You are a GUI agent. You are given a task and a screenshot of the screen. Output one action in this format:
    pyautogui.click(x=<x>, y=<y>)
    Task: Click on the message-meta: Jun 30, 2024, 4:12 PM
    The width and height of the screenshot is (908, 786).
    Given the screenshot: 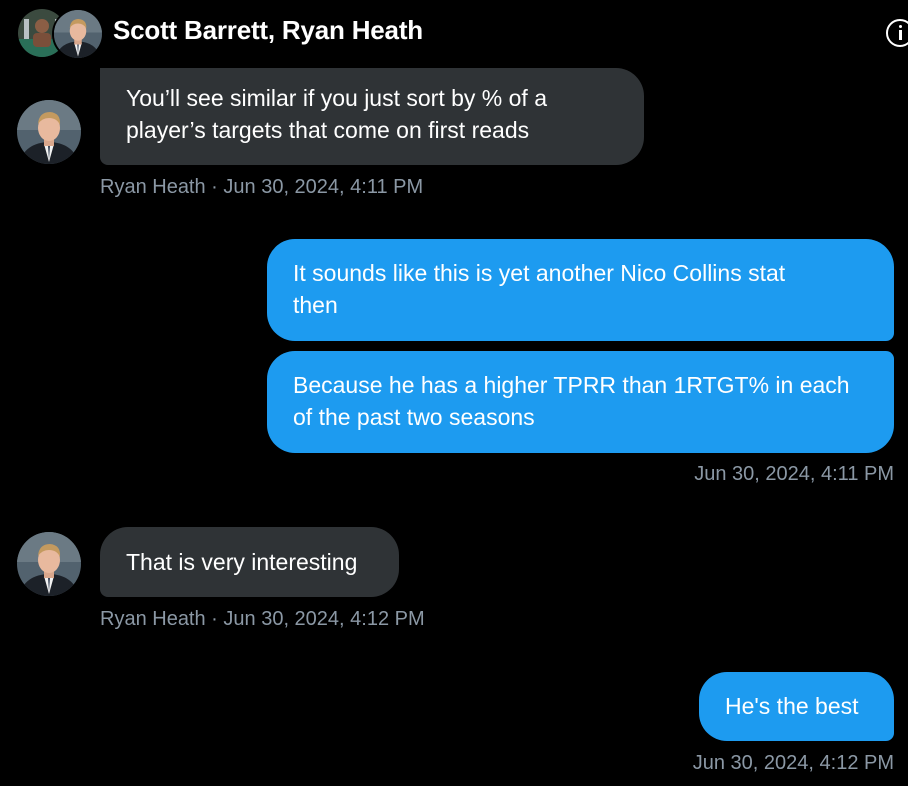 What is the action you would take?
    pyautogui.click(x=793, y=763)
    